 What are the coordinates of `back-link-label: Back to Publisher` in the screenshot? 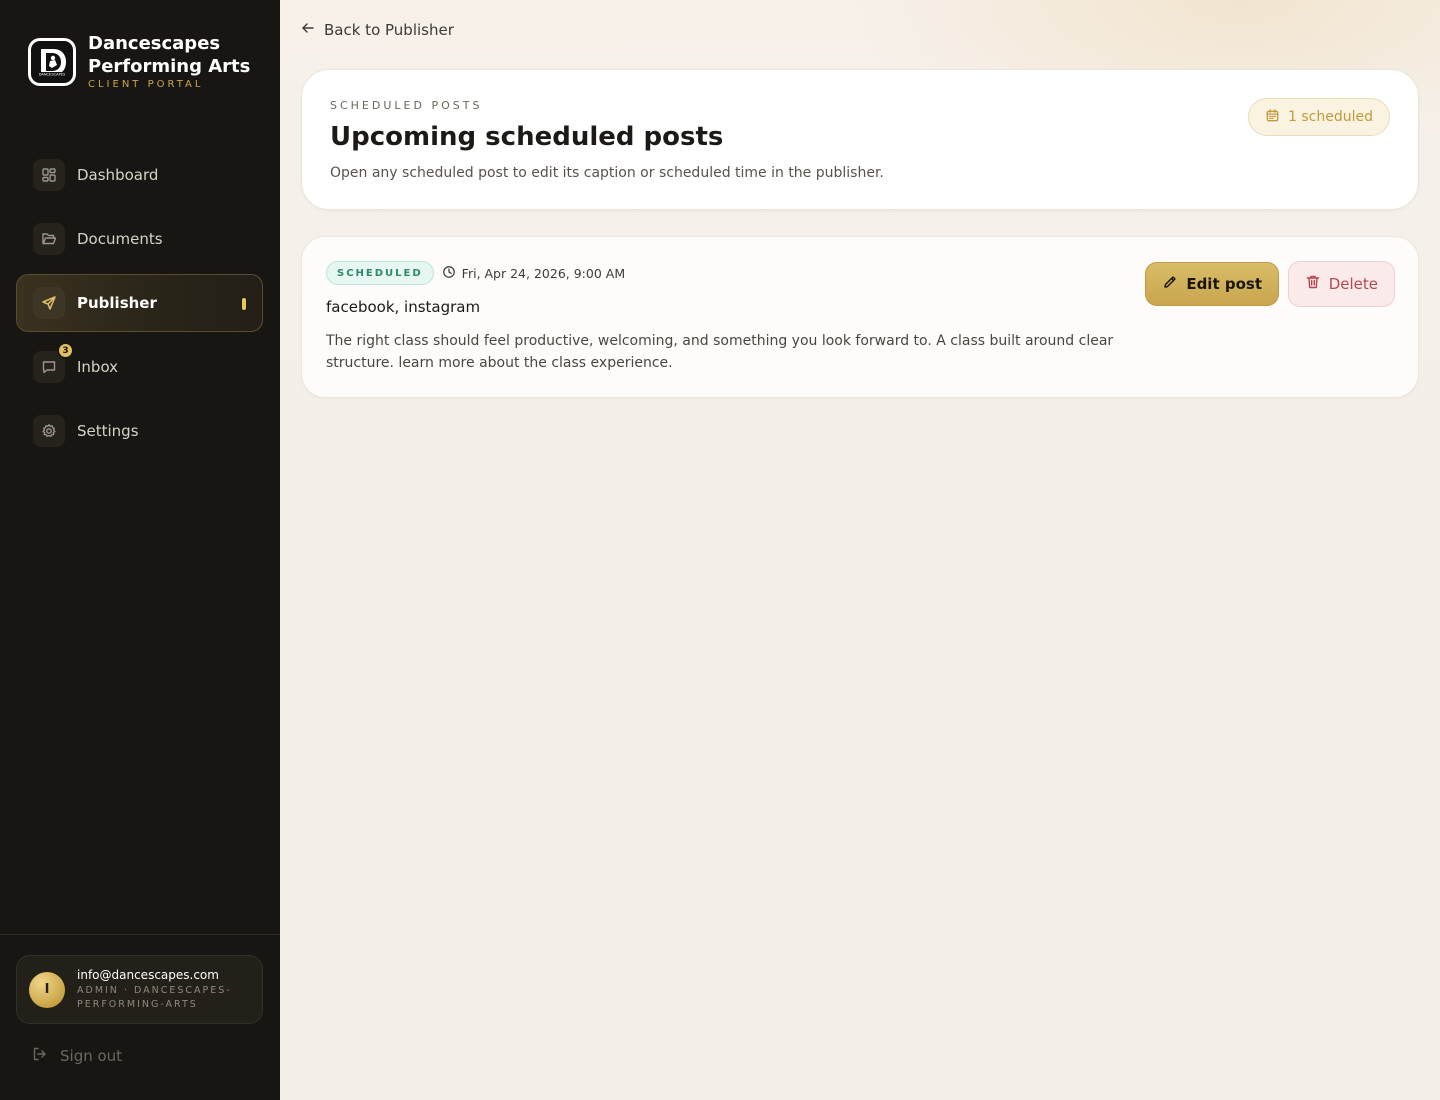 It's located at (389, 30).